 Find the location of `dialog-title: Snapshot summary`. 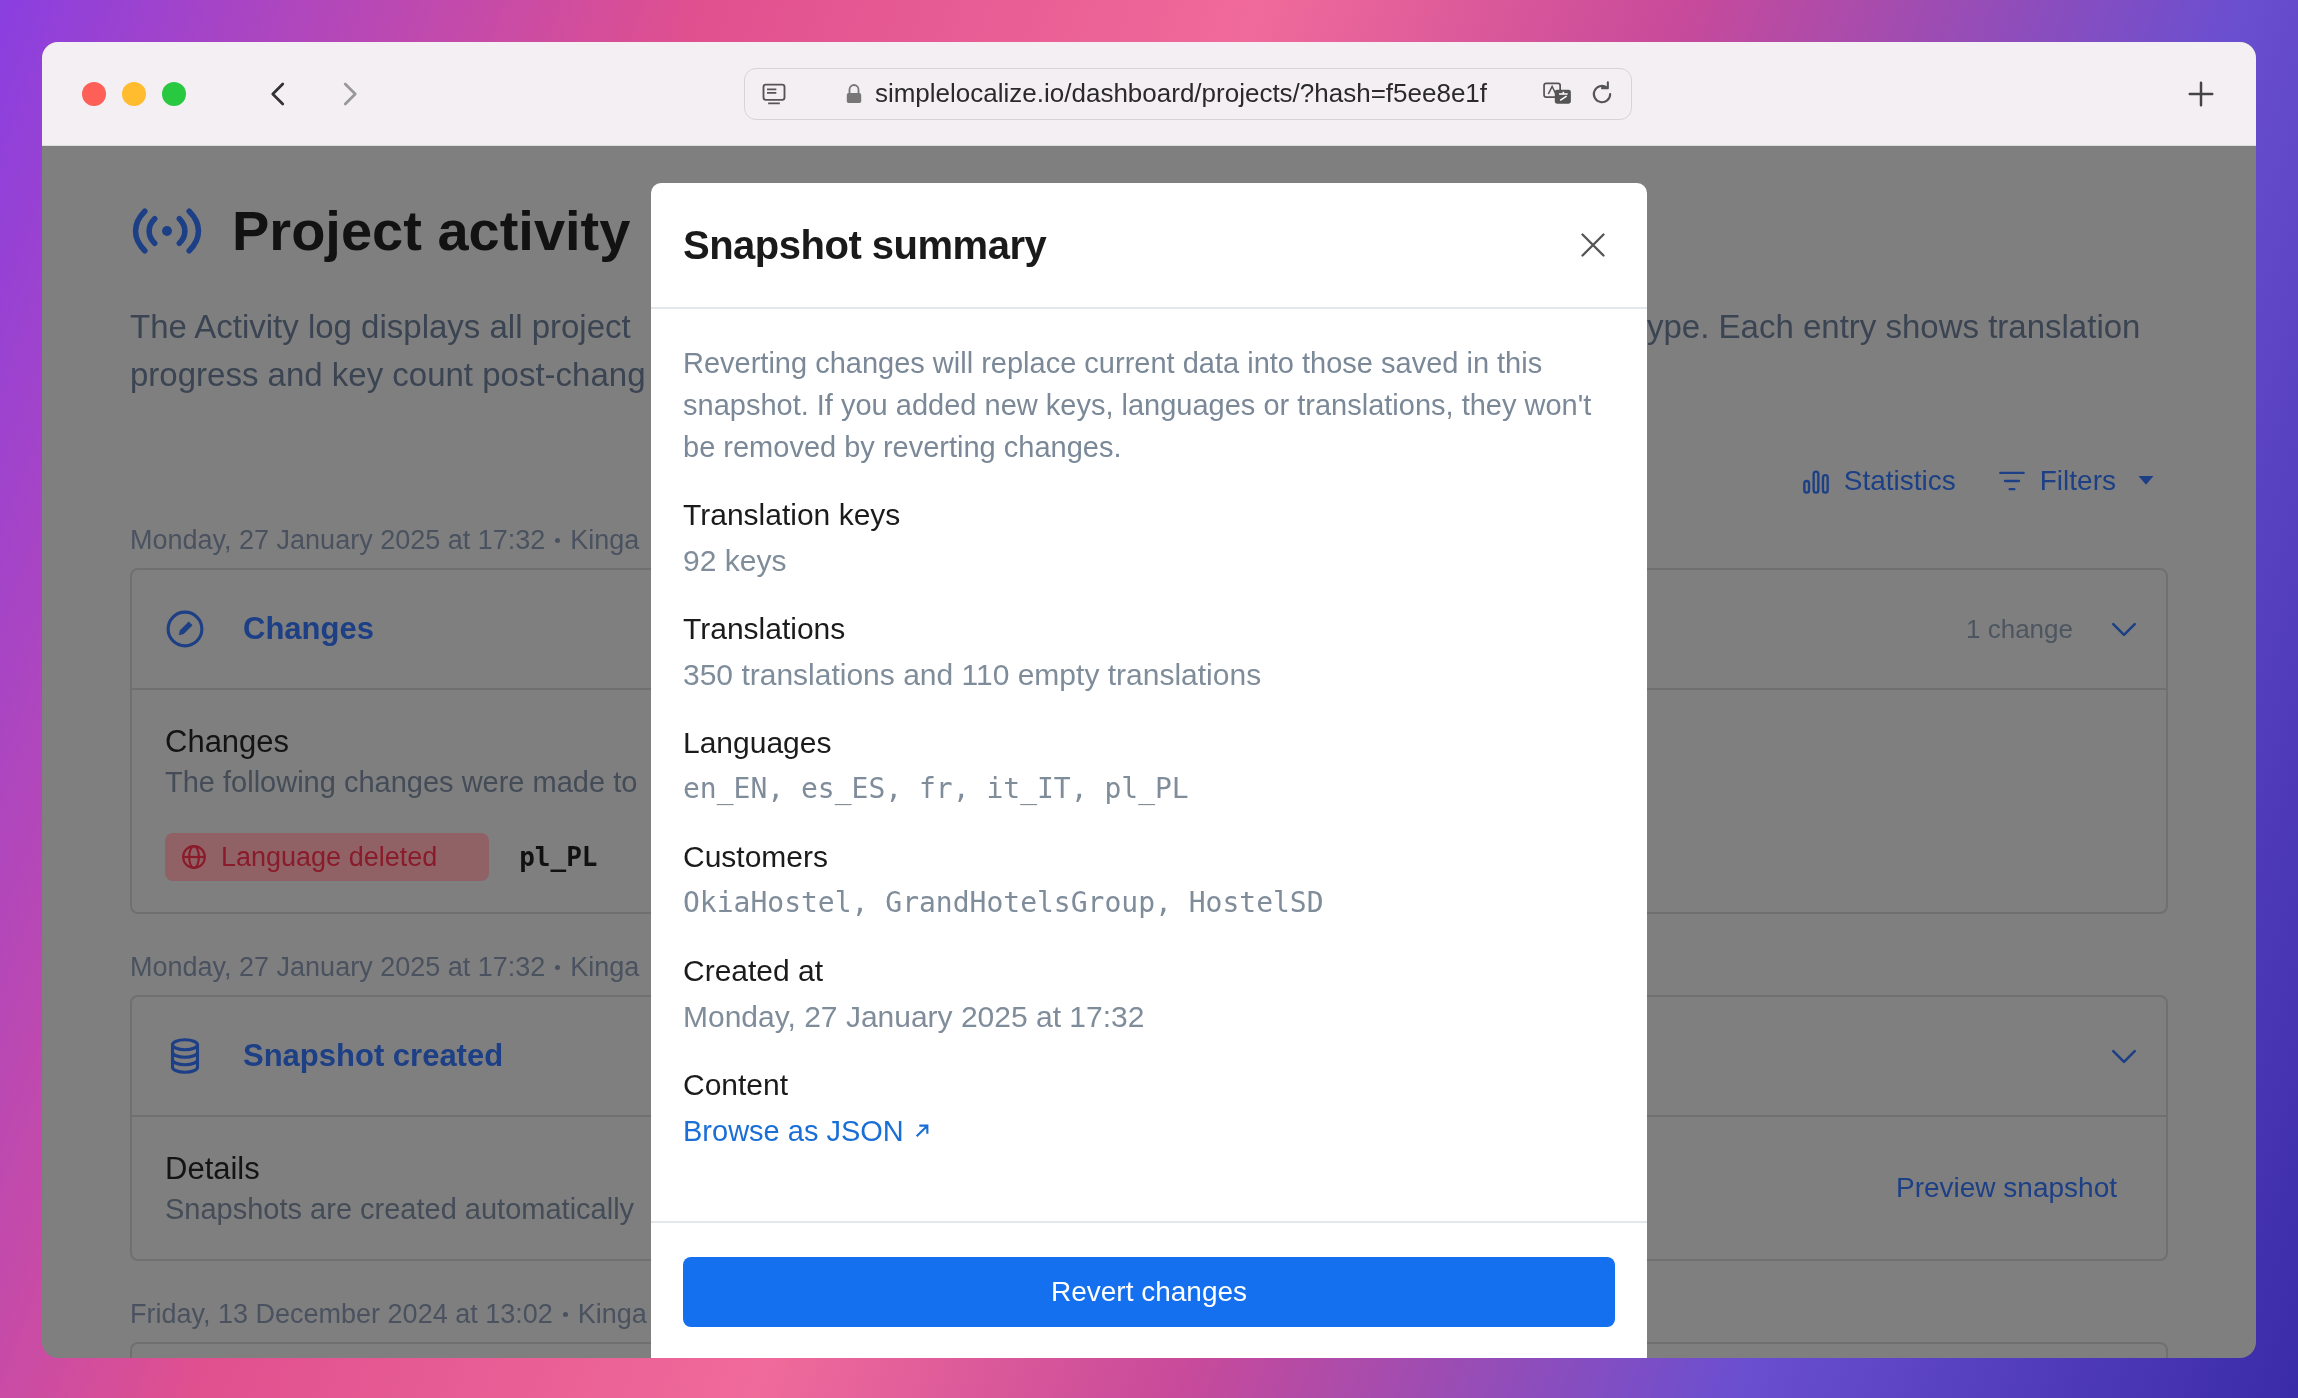

dialog-title: Snapshot summary is located at coordinates (865, 245).